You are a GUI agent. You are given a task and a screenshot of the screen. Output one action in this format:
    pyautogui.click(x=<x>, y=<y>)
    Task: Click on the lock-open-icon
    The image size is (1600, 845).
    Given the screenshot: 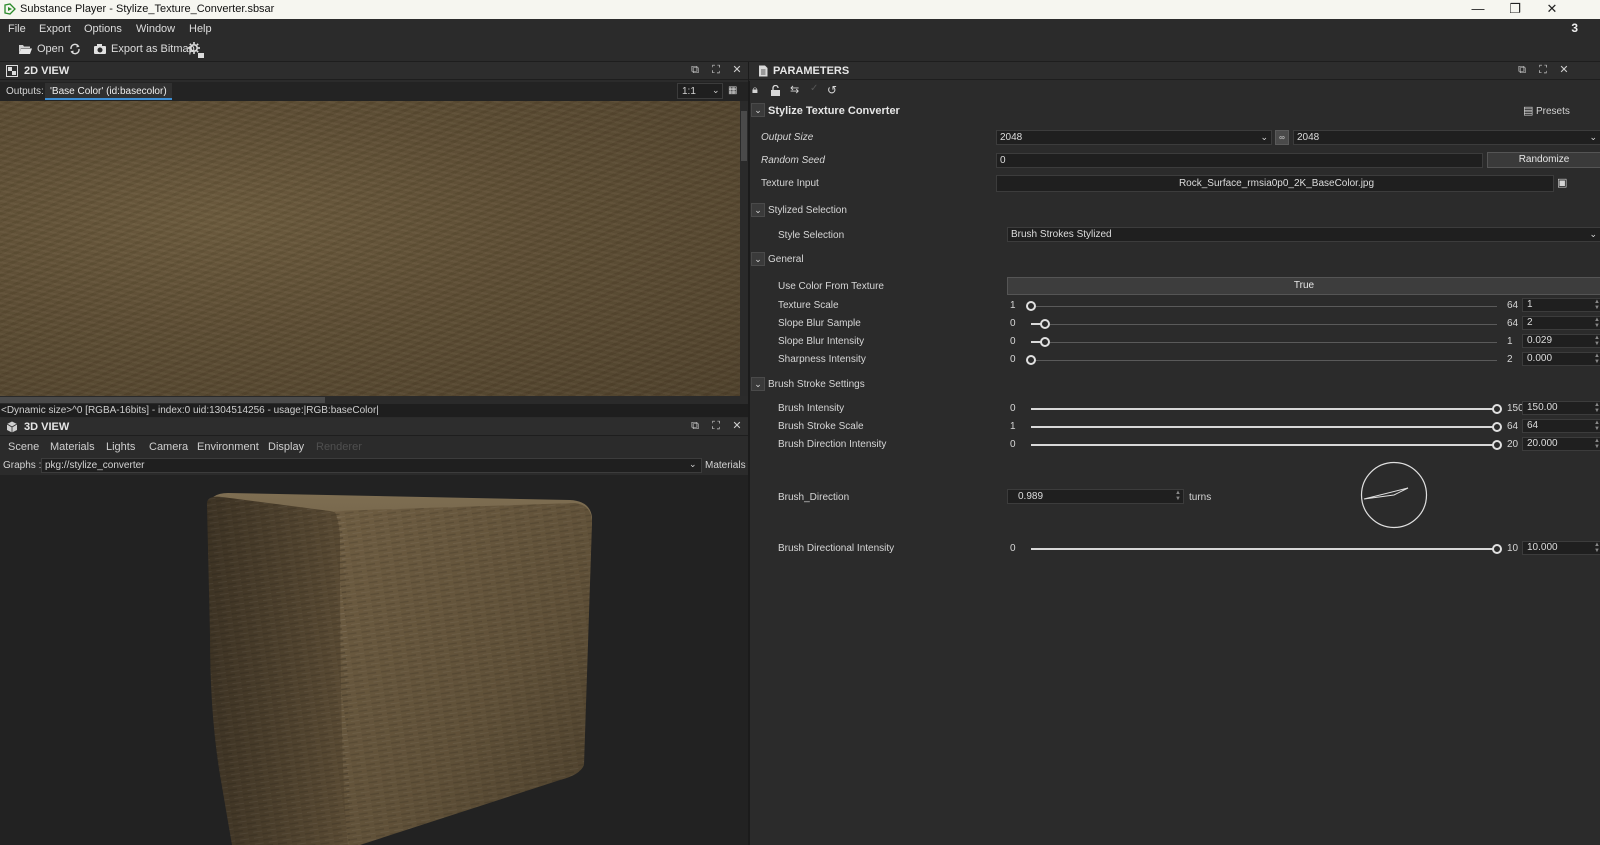 What is the action you would take?
    pyautogui.click(x=775, y=90)
    